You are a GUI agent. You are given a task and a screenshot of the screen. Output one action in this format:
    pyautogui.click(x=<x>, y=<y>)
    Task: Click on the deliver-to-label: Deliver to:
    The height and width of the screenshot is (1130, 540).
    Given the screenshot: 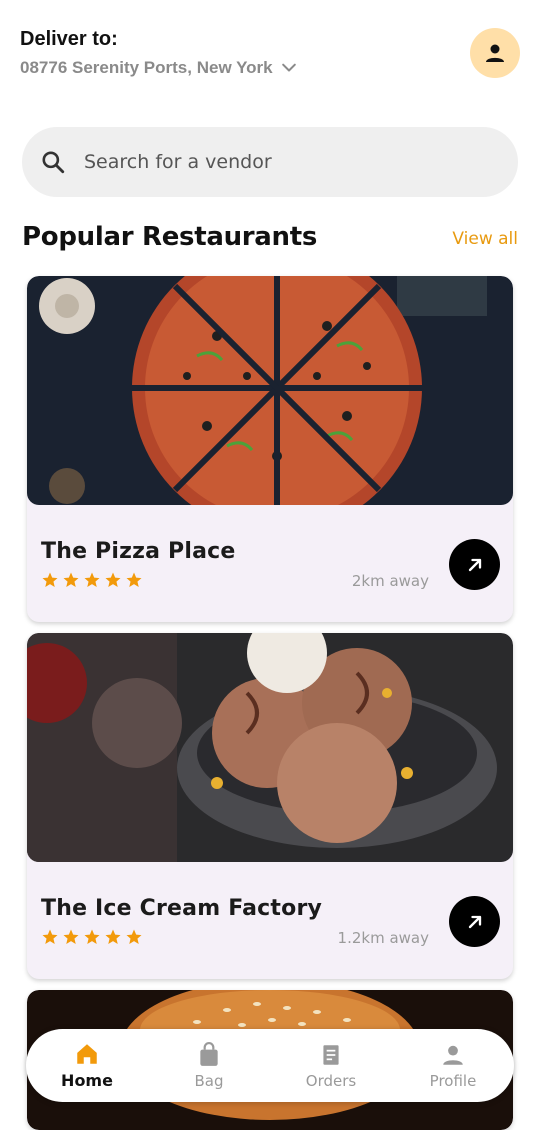 What is the action you would take?
    pyautogui.click(x=69, y=39)
    